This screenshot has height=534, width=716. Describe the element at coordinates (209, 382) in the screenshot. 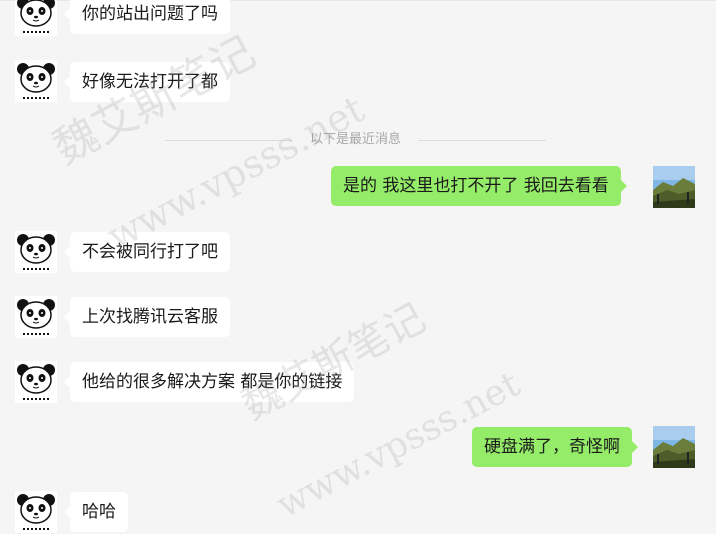

I see `message-bubble: 他给的很多解决方案 都是你的链接` at that location.